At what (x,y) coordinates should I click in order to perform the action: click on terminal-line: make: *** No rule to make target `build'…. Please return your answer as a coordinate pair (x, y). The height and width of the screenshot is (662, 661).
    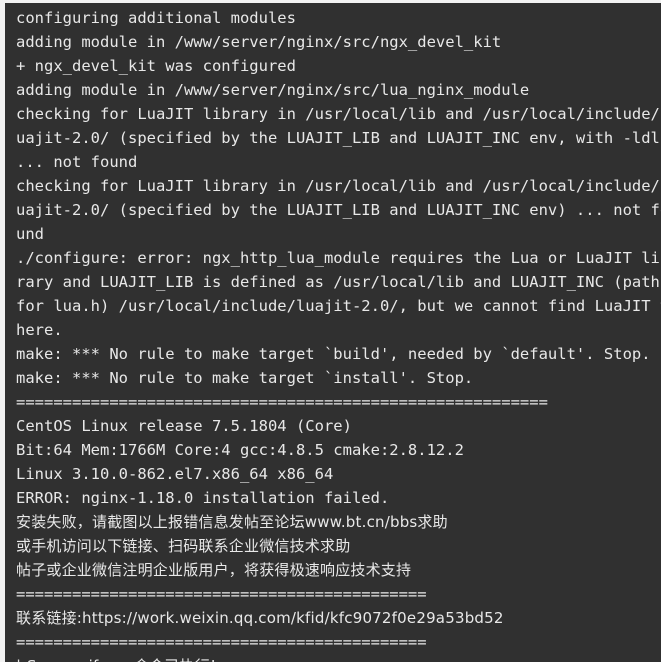
    Looking at the image, I should click on (333, 354).